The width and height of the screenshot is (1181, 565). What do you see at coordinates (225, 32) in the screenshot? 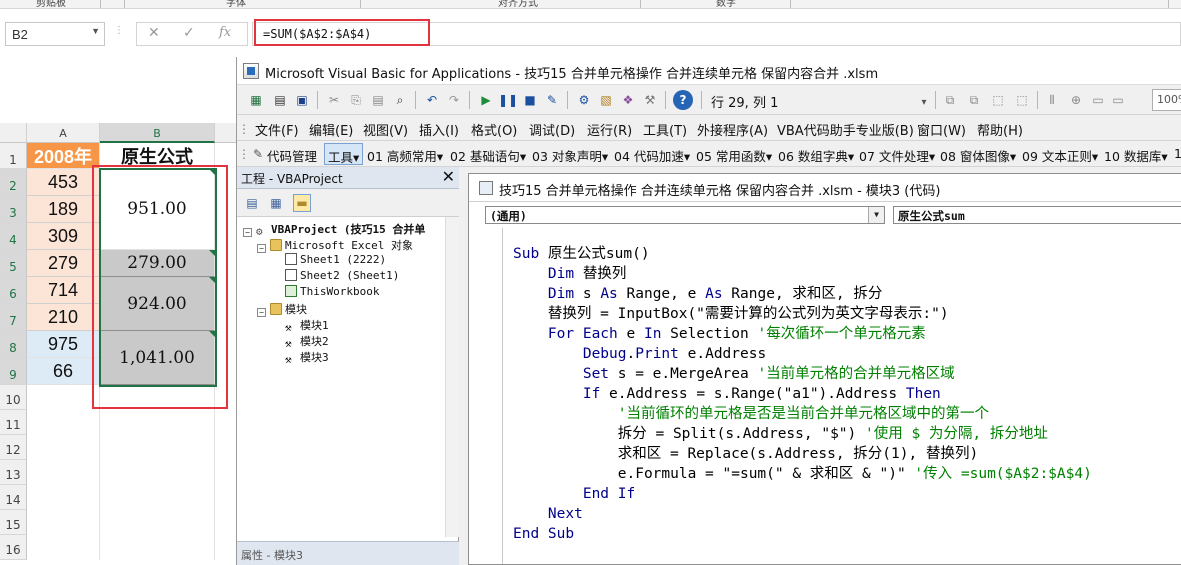
I see `fx-icon: fx` at bounding box center [225, 32].